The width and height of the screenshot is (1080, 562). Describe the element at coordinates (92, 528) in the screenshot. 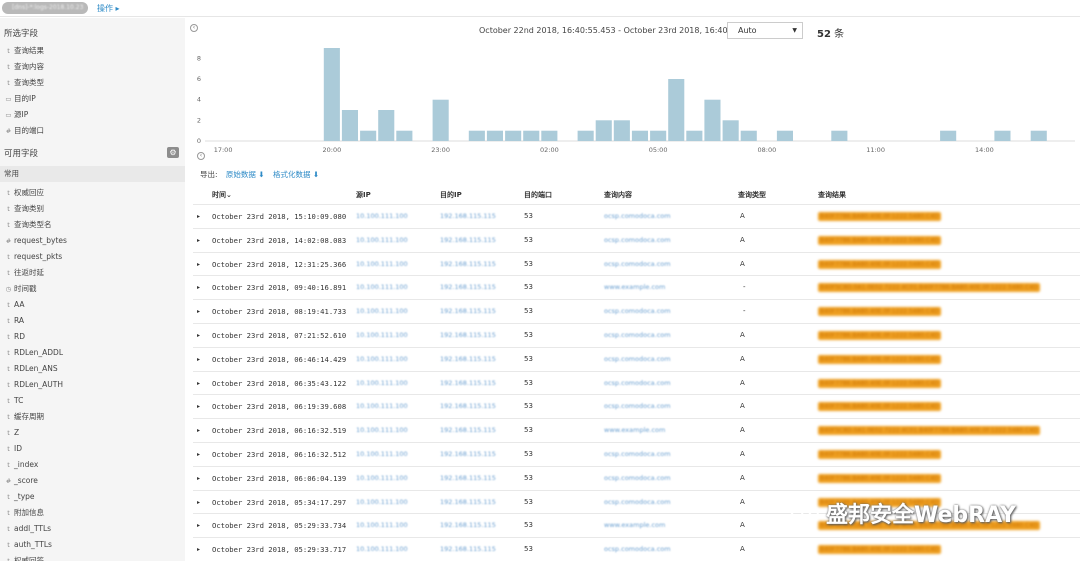

I see `field-item: t addl_TTLs` at that location.